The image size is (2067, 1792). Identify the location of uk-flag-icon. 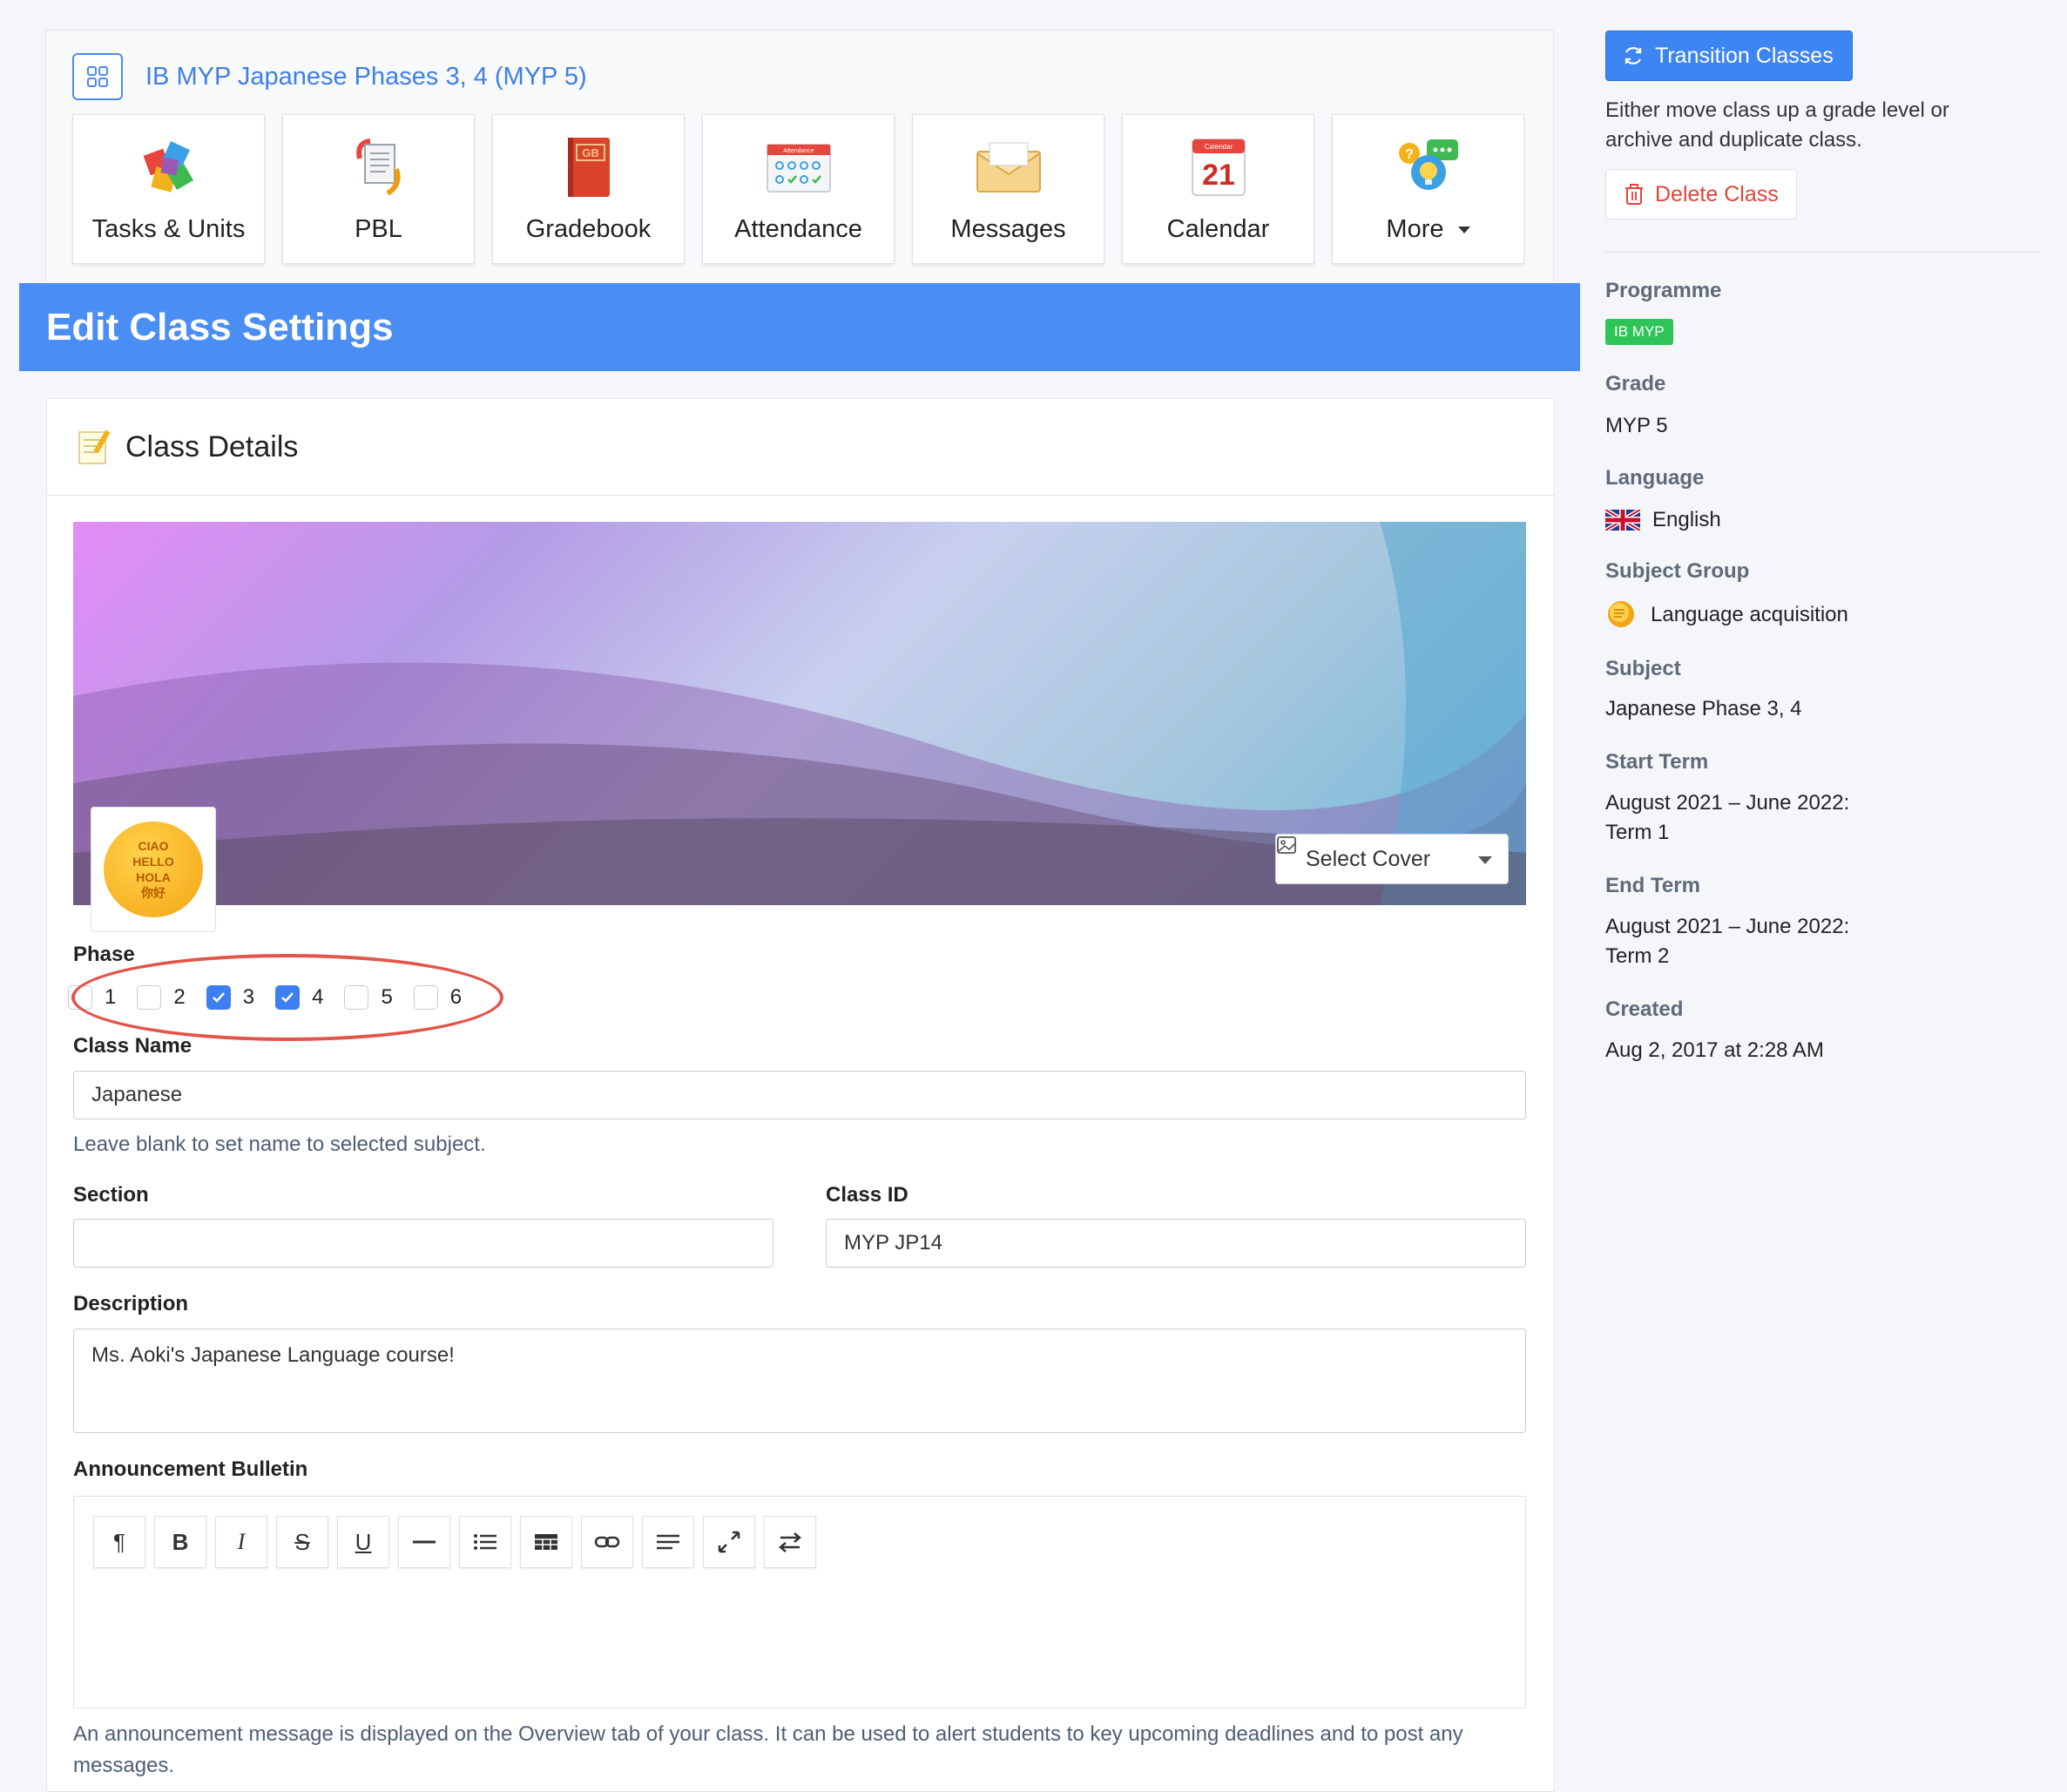
(1623, 520).